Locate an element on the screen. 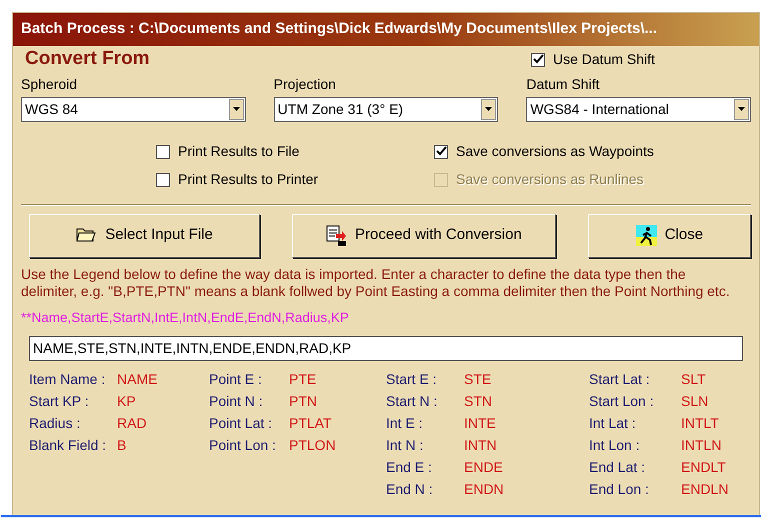  legend-label: End Lat : is located at coordinates (617, 468).